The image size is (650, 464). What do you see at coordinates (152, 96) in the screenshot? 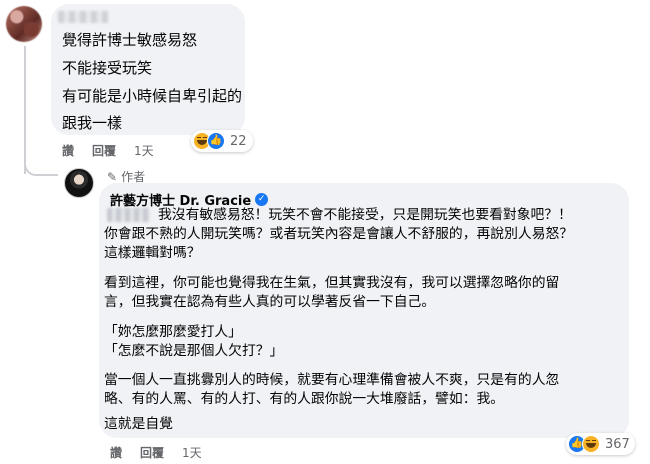
I see `comment-line: 有可能是小時候自卑引起的` at bounding box center [152, 96].